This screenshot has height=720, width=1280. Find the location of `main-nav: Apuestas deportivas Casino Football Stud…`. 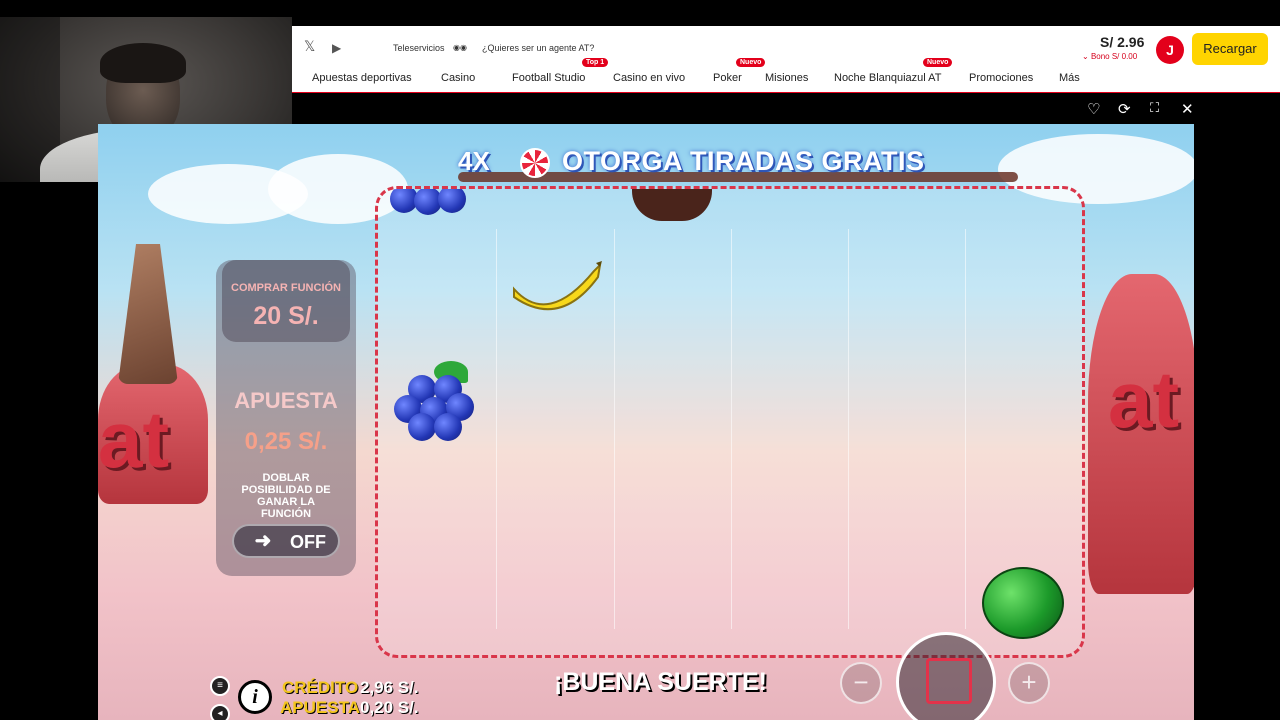

main-nav: Apuestas deportivas Casino Football Stud… is located at coordinates (786, 77).